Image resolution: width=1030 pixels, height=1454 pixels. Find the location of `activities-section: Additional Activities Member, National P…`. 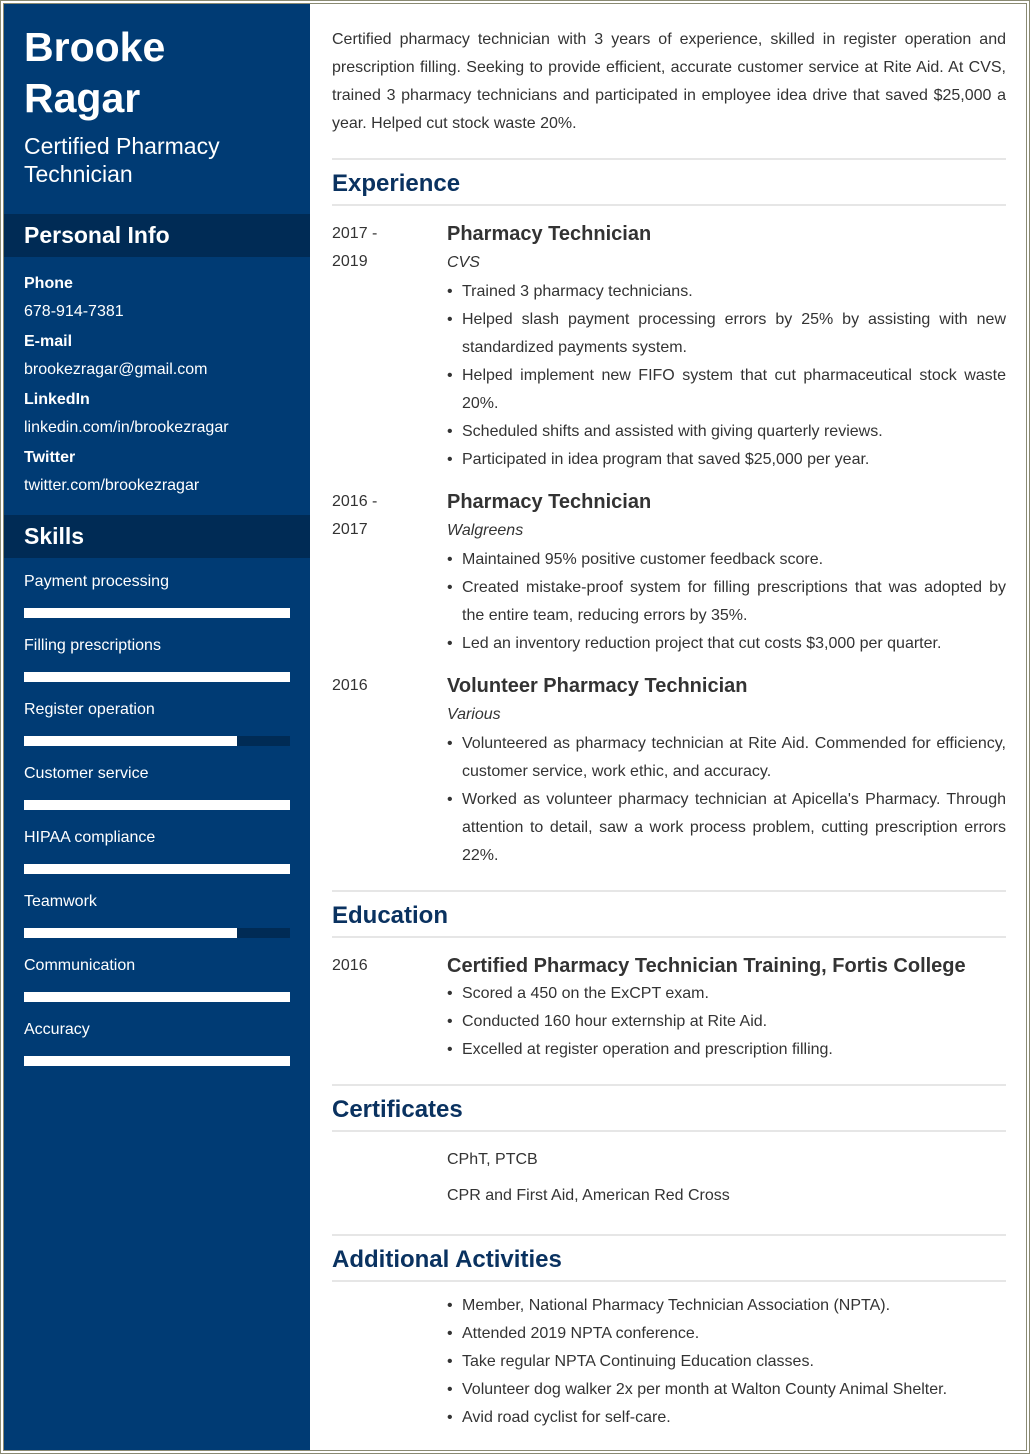

activities-section: Additional Activities Member, National P… is located at coordinates (669, 1344).